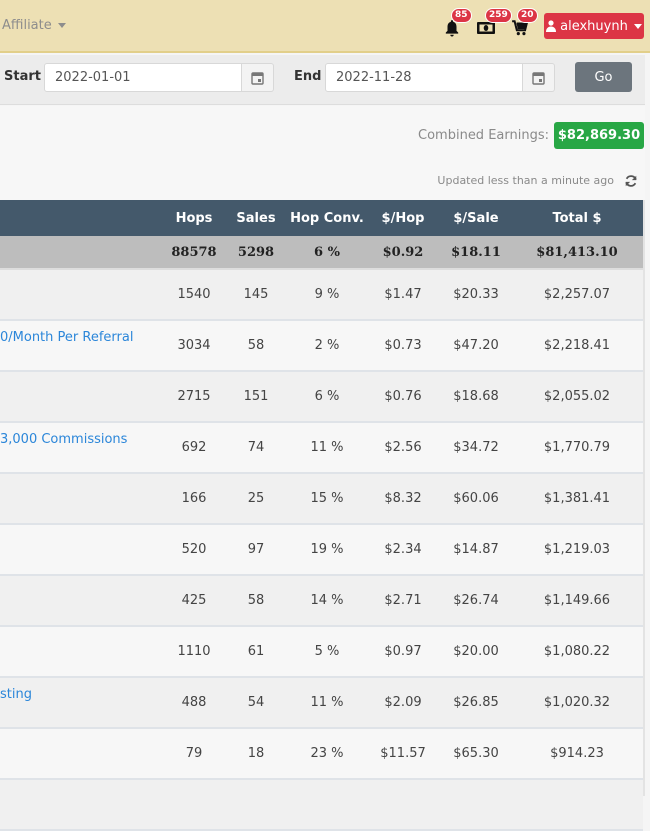 This screenshot has height=831, width=650. Describe the element at coordinates (327, 294) in the screenshot. I see `cell-conv: 9 %` at that location.